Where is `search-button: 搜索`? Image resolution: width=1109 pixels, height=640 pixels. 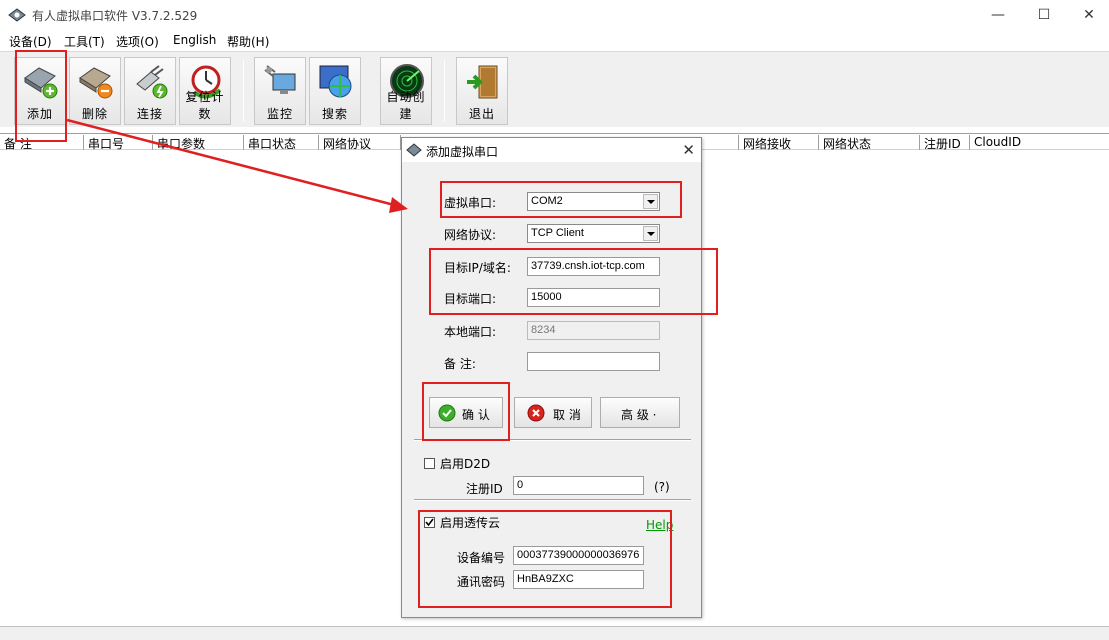
search-button: 搜索 is located at coordinates (335, 91).